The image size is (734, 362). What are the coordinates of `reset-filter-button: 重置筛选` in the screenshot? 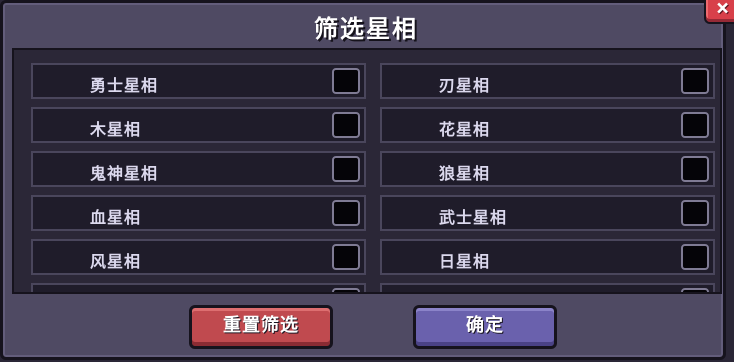 It's located at (261, 327).